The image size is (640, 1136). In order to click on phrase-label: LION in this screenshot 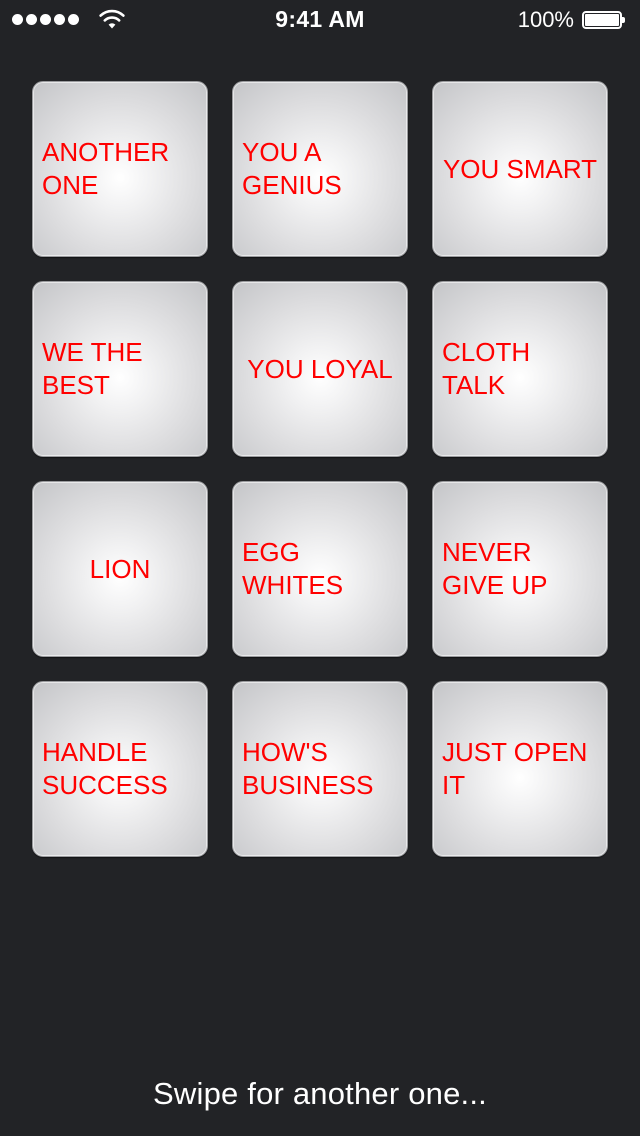, I will do `click(120, 568)`.